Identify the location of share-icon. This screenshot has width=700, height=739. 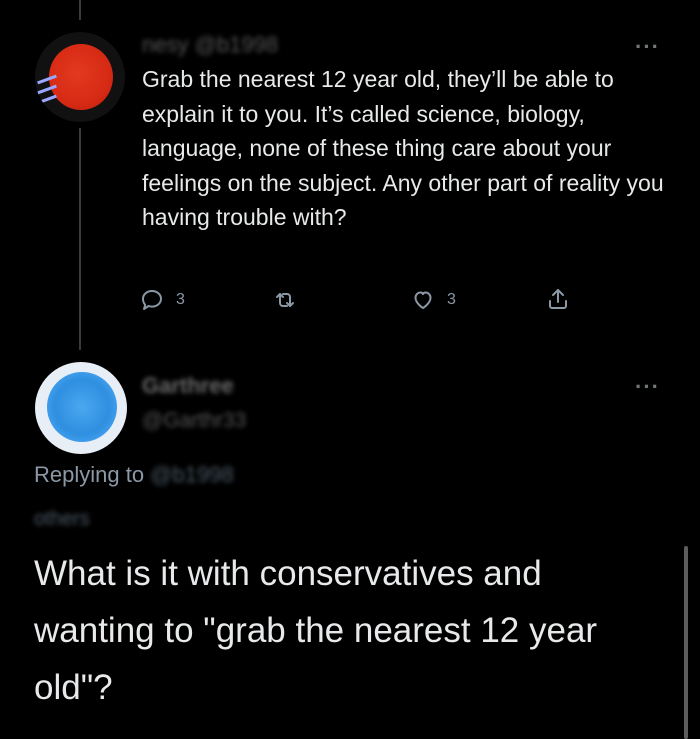
(558, 299).